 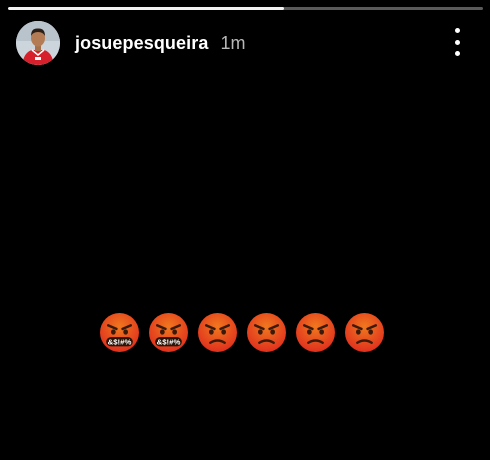 I want to click on story-header: josuepesqueira 1m, so click(x=130, y=43).